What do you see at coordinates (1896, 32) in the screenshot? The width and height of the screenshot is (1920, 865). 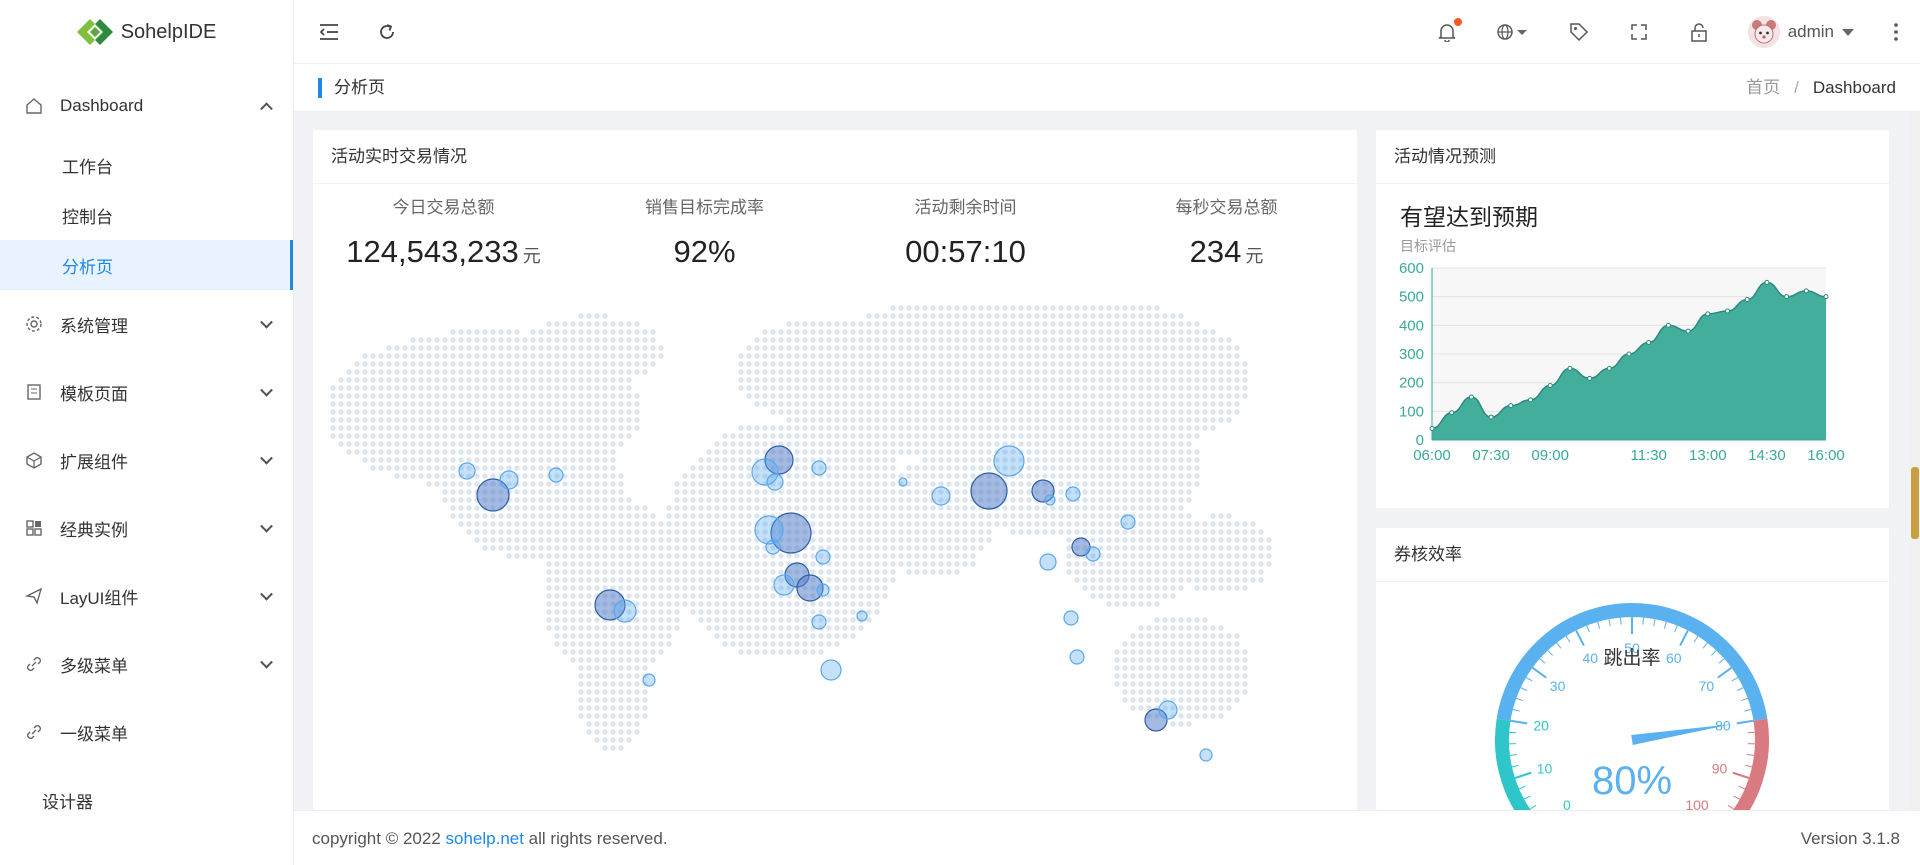 I see `more-icon` at bounding box center [1896, 32].